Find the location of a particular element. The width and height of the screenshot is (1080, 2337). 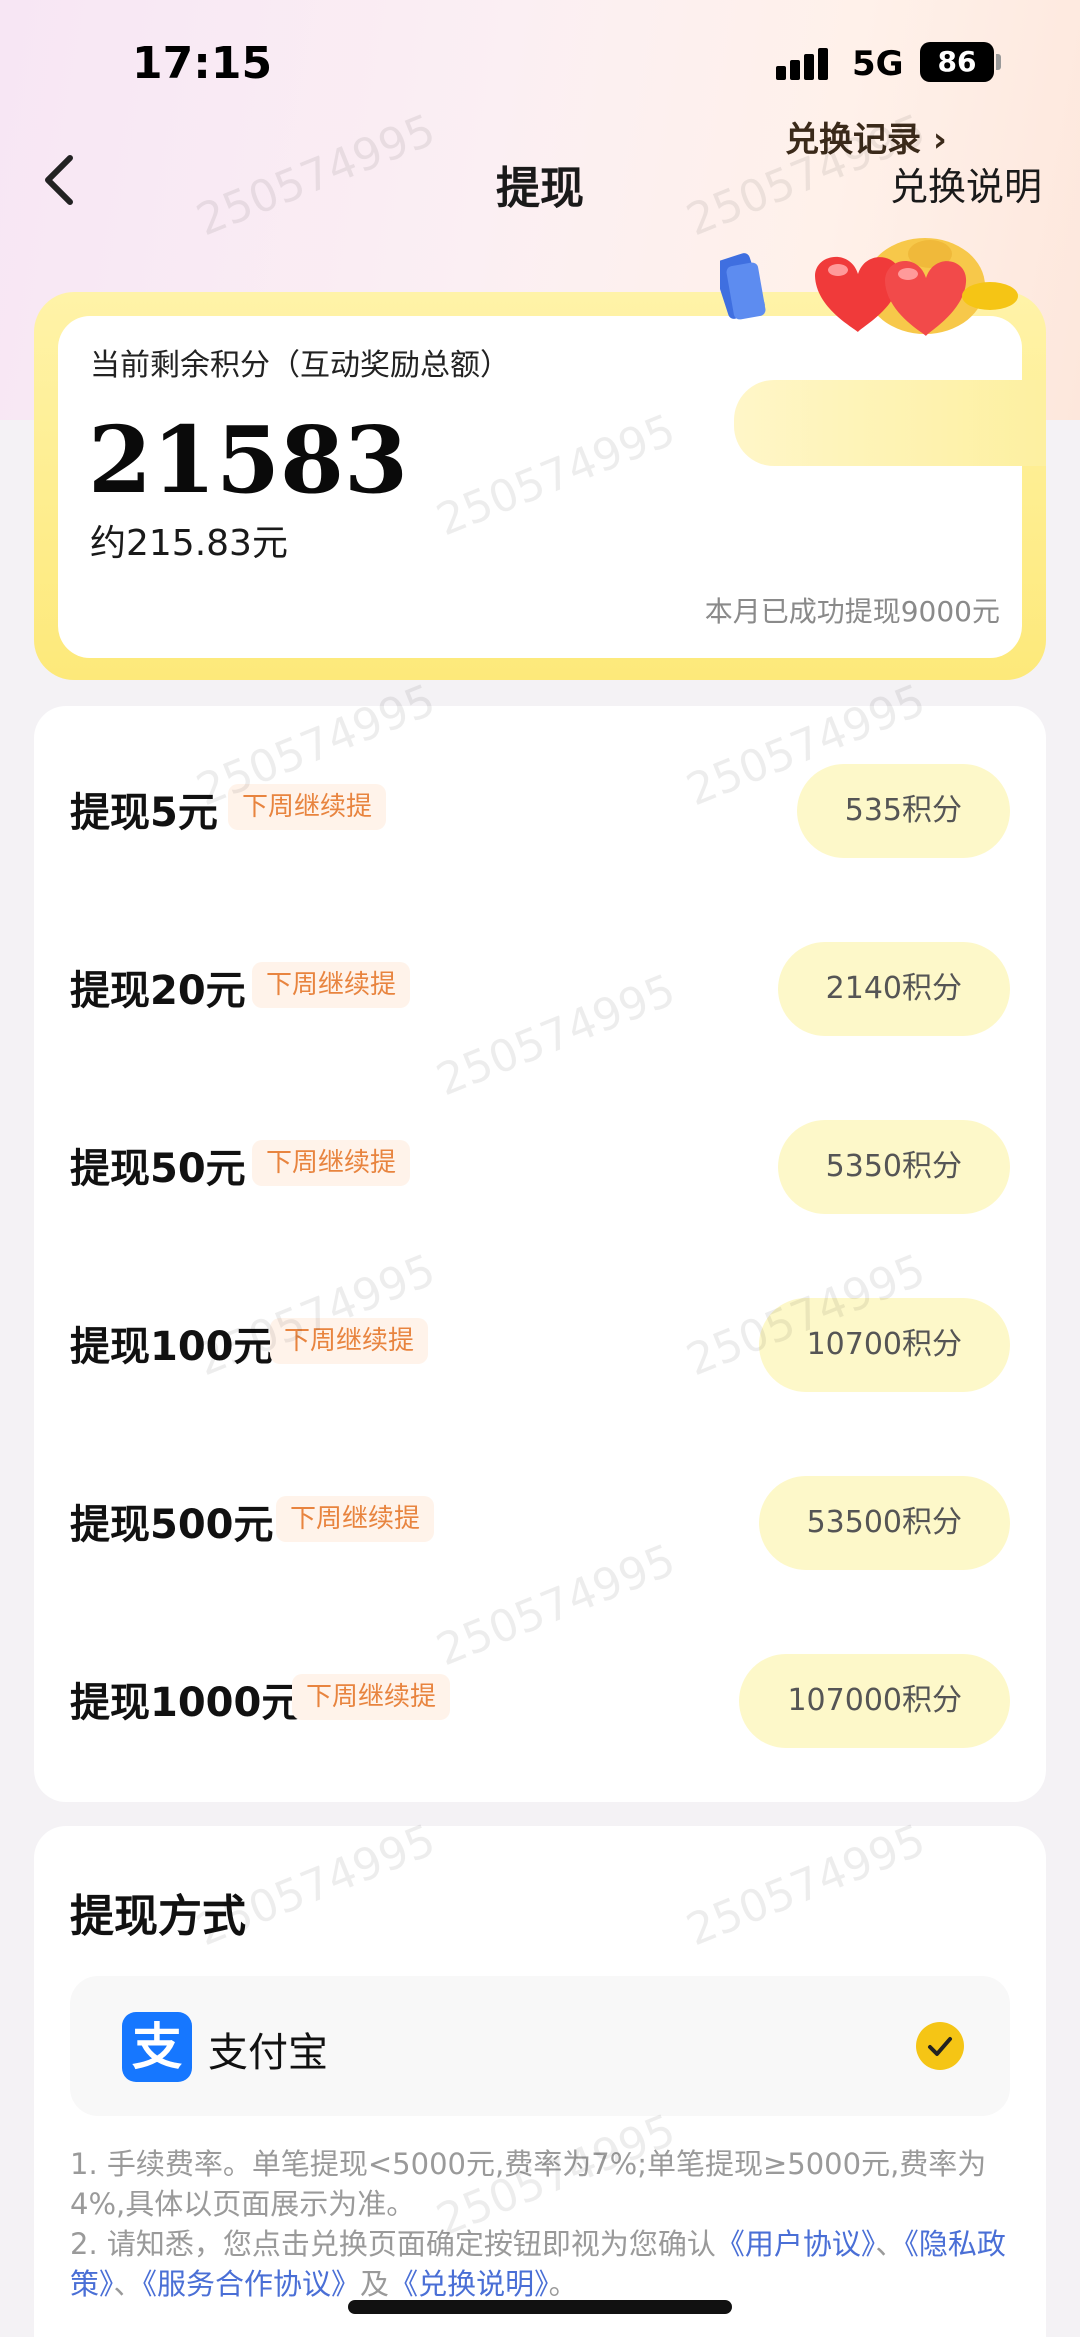

points-value: 21583 is located at coordinates (248, 460).